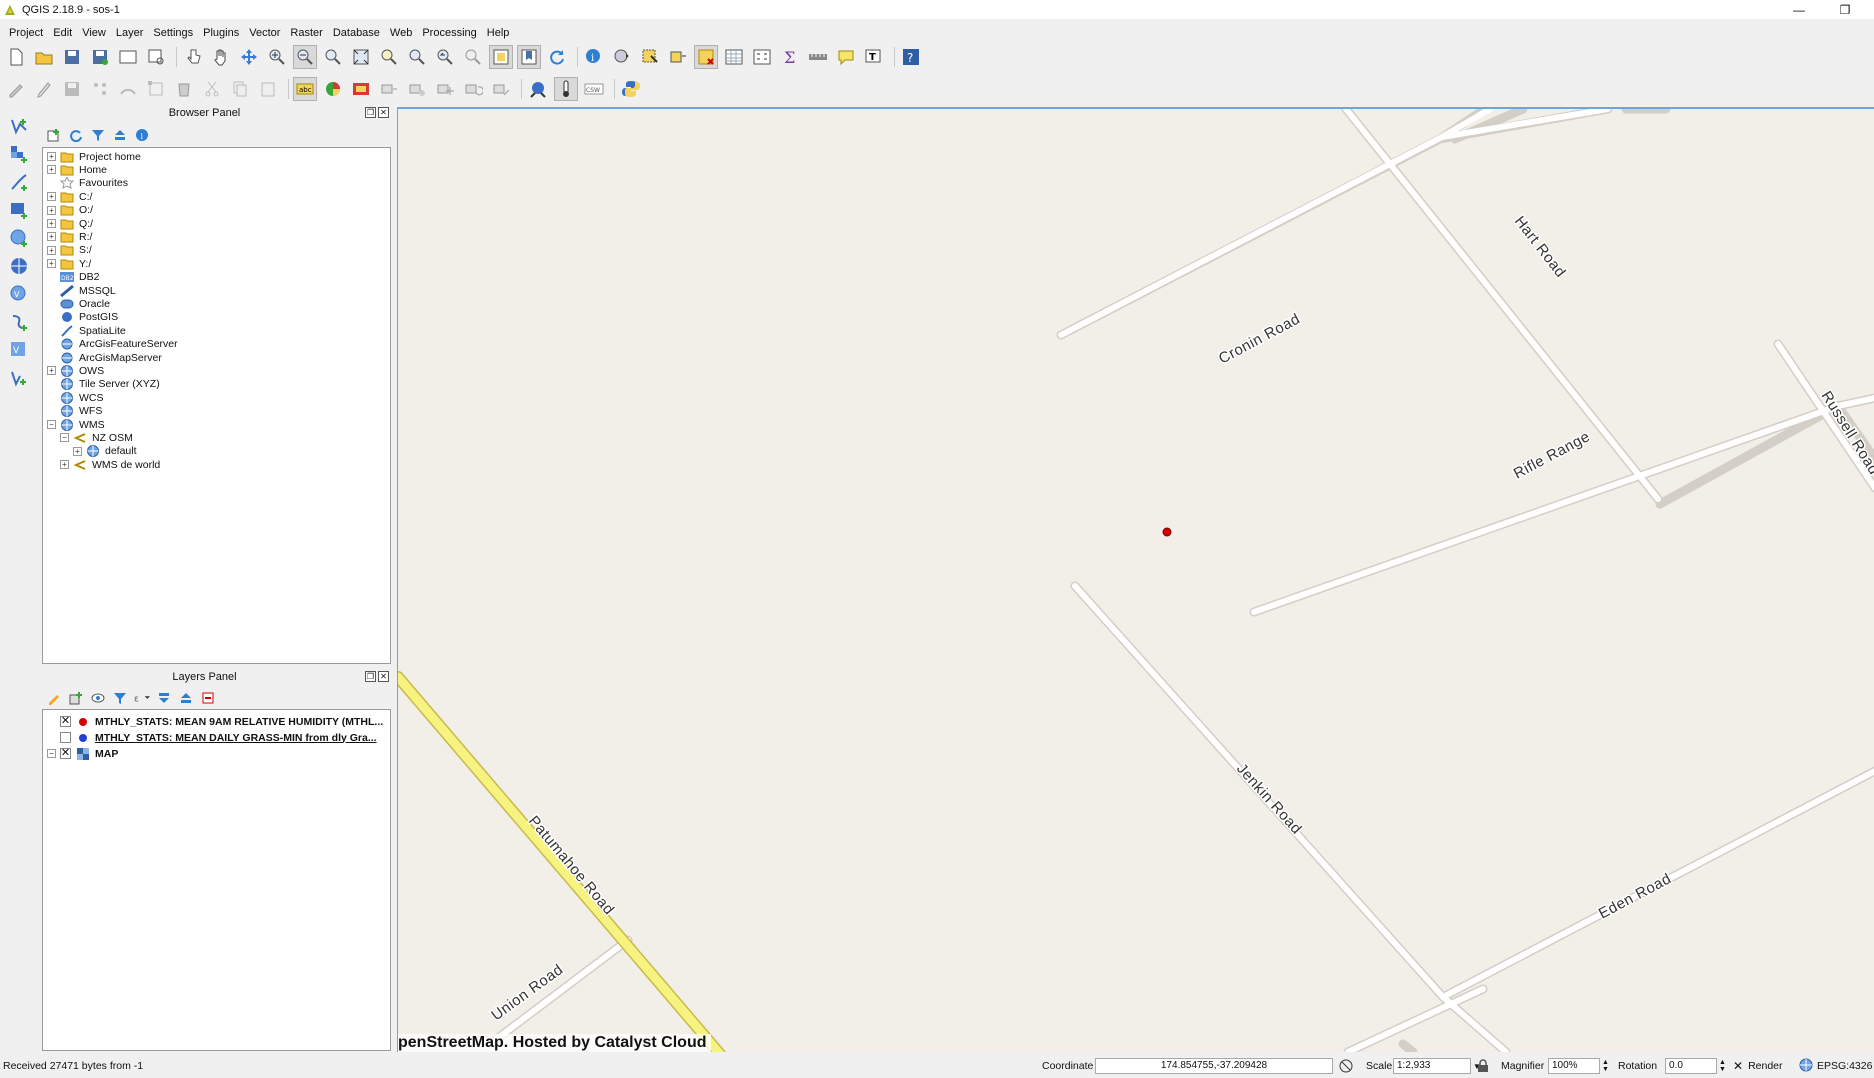 Image resolution: width=1874 pixels, height=1078 pixels. What do you see at coordinates (622, 57) in the screenshot?
I see `action-icon` at bounding box center [622, 57].